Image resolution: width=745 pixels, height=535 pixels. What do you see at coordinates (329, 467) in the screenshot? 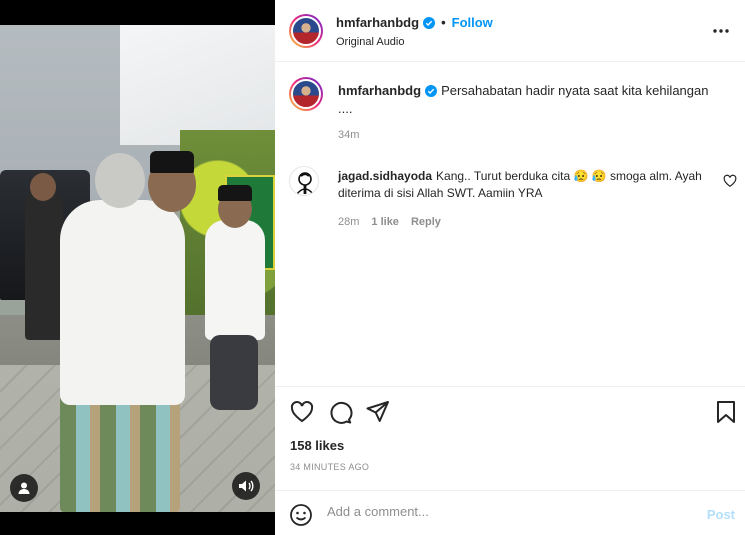
I see `post-time: 34 MINUTES AGO` at bounding box center [329, 467].